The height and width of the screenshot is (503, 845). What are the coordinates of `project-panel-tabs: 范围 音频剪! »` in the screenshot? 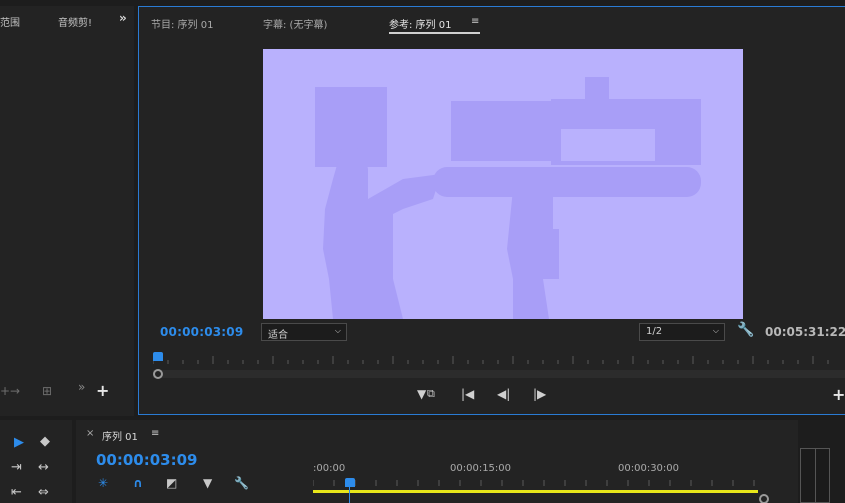 It's located at (67, 20).